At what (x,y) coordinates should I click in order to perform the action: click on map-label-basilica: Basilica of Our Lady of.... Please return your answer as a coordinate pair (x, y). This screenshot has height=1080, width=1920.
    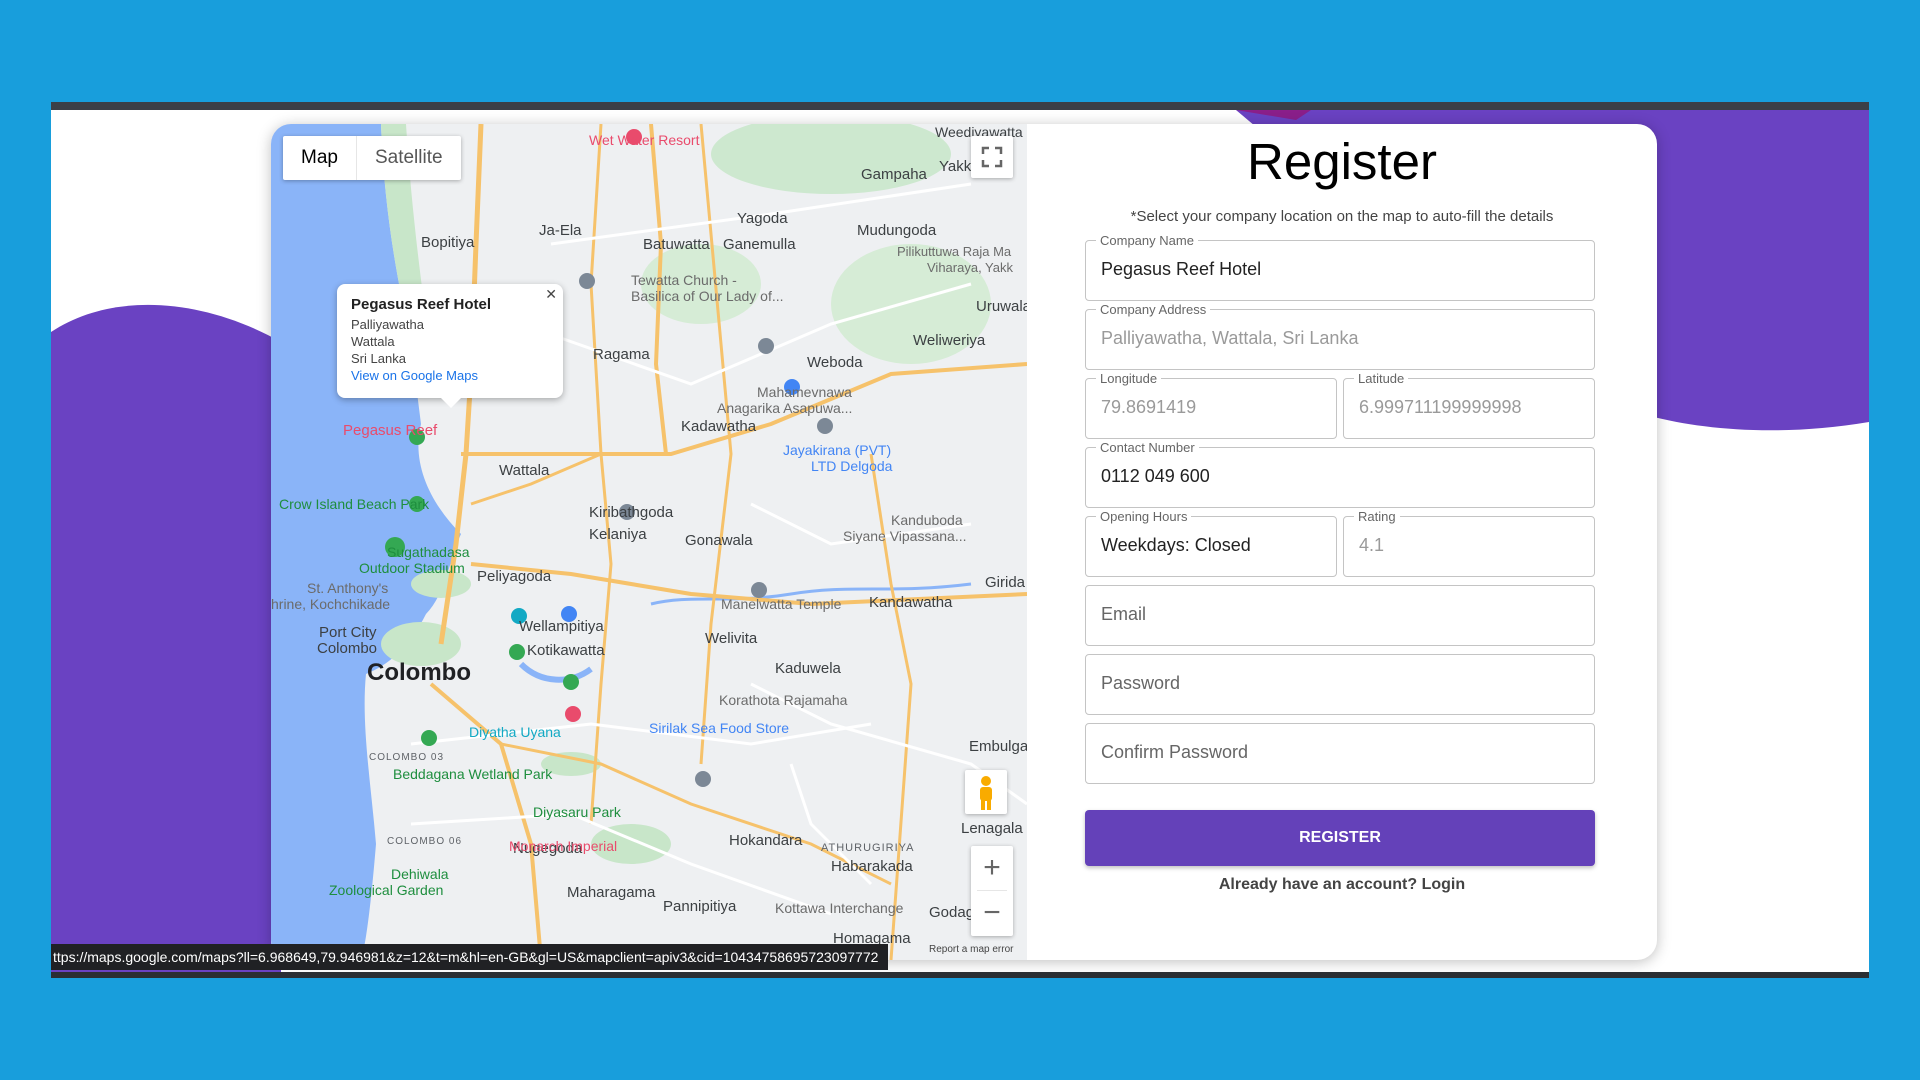
    Looking at the image, I should click on (707, 296).